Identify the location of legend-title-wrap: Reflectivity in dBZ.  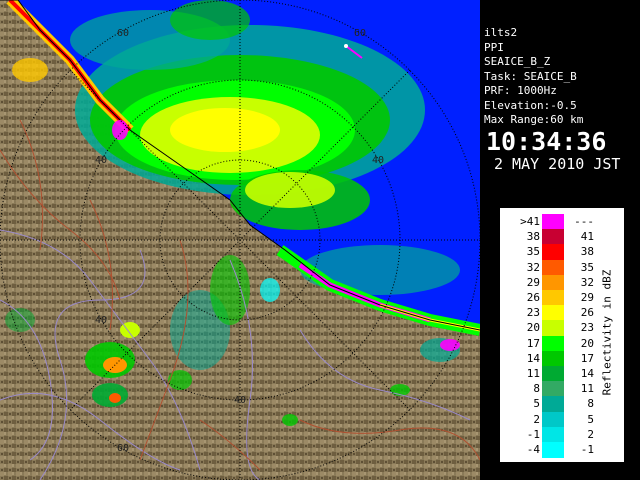
(605, 333).